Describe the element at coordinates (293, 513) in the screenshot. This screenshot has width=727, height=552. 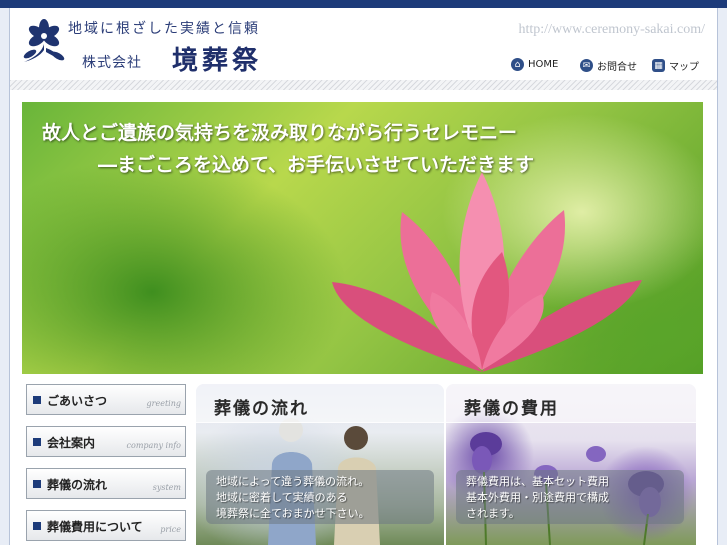
I see `panel-text-line: 境葬祭に全ておまかせ下さい。` at that location.